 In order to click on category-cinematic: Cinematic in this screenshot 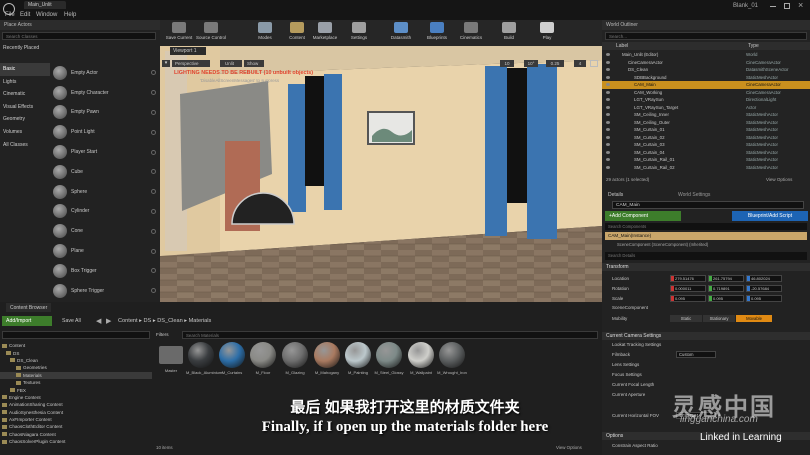, I will do `click(25, 94)`.